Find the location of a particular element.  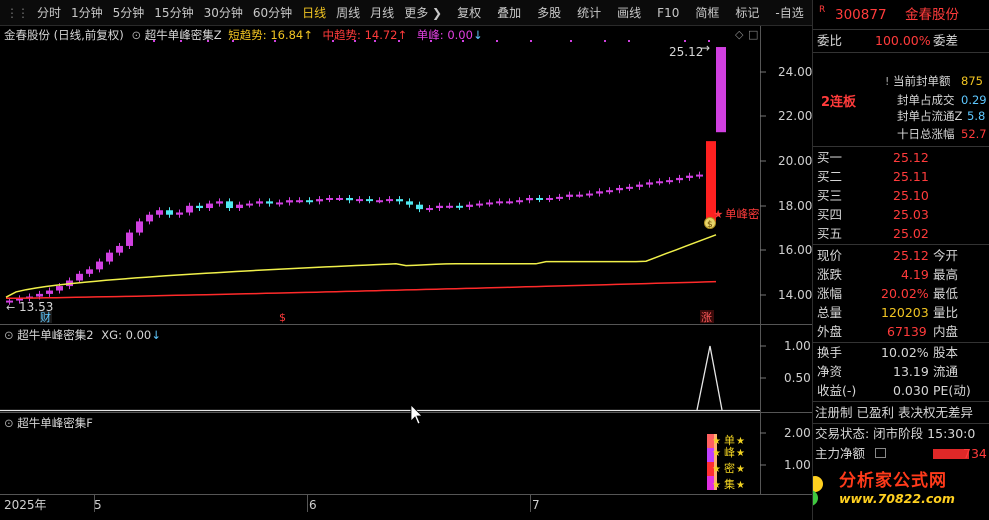

period-tab: 分时 is located at coordinates (49, 13).